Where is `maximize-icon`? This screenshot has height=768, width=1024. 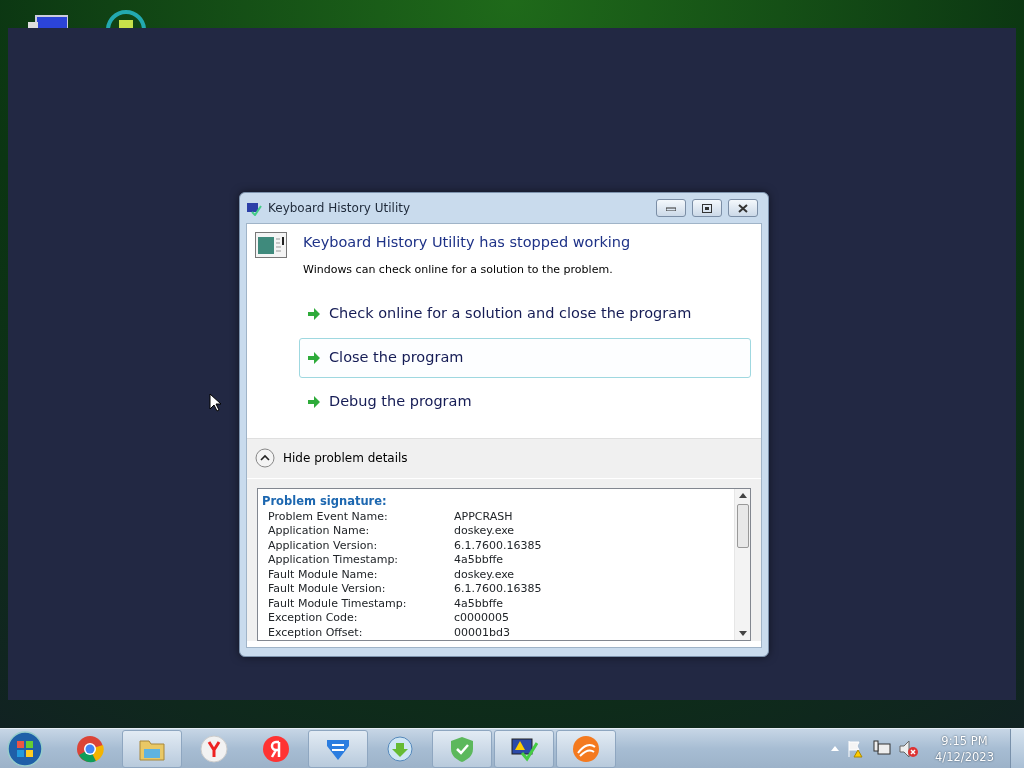 maximize-icon is located at coordinates (707, 208).